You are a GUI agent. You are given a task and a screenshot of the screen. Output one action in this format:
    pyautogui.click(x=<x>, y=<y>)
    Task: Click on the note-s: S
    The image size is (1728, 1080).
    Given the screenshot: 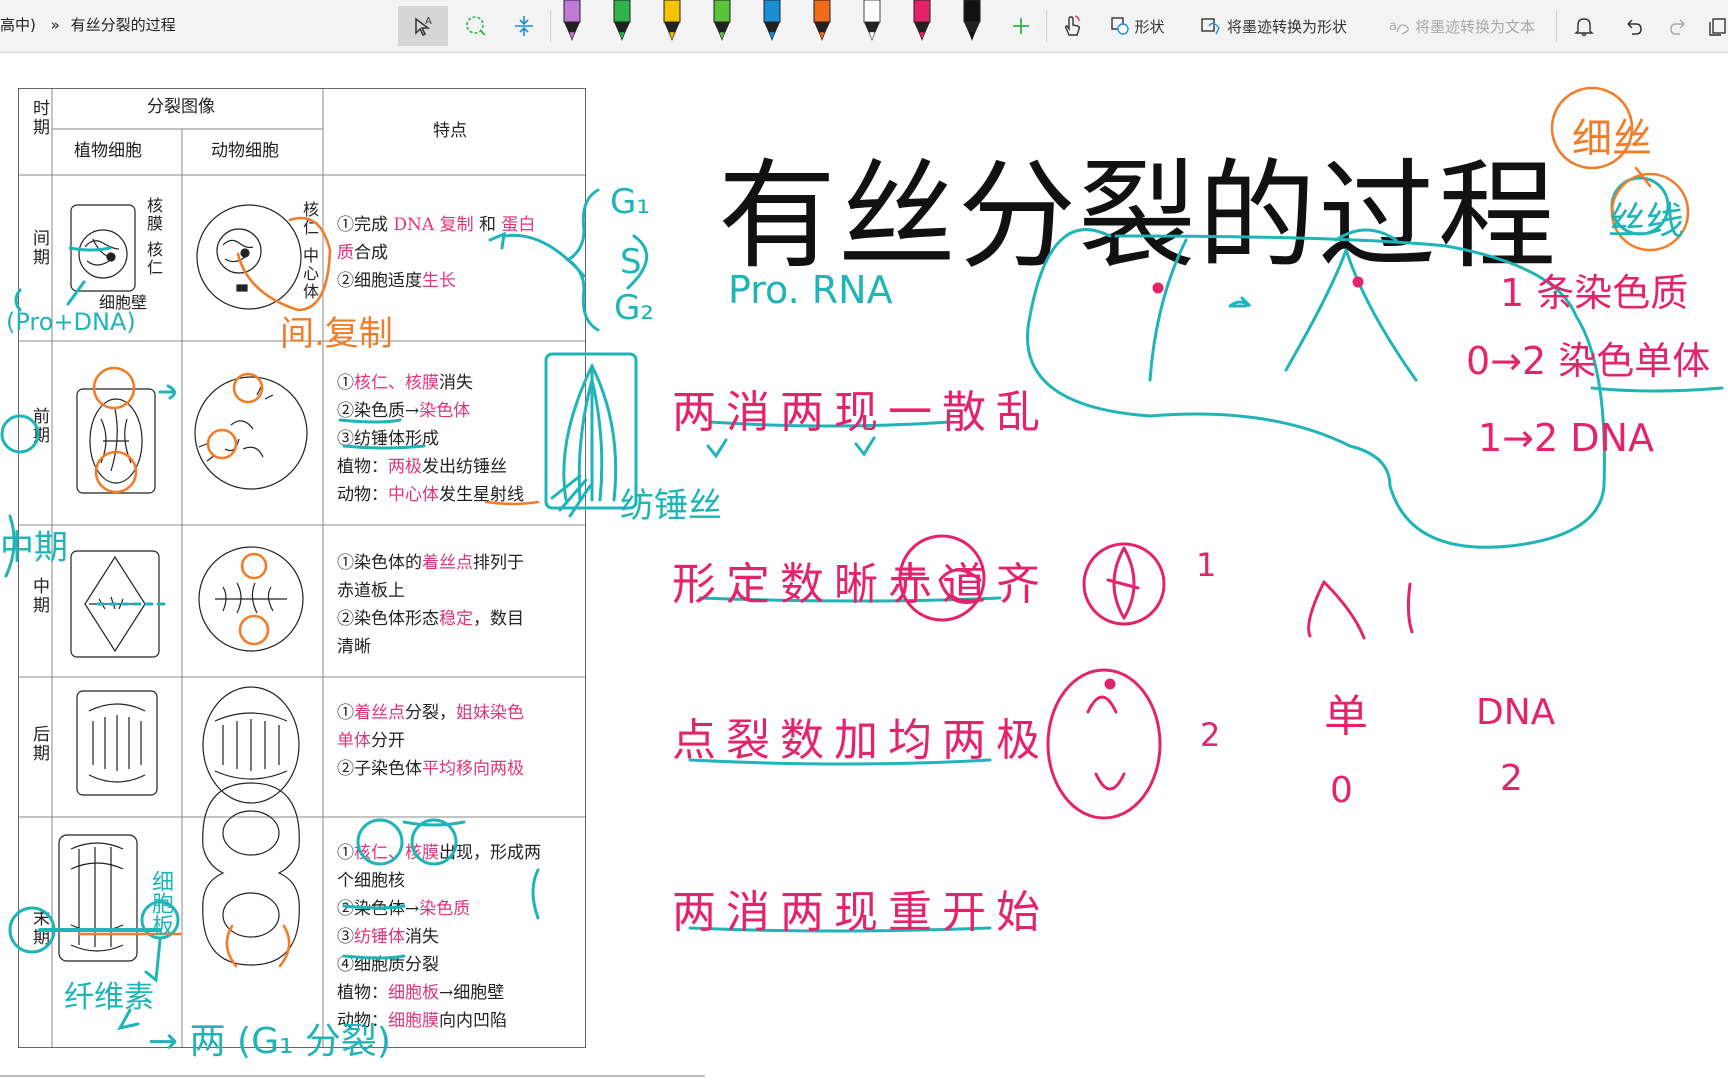 What is the action you would take?
    pyautogui.click(x=631, y=262)
    